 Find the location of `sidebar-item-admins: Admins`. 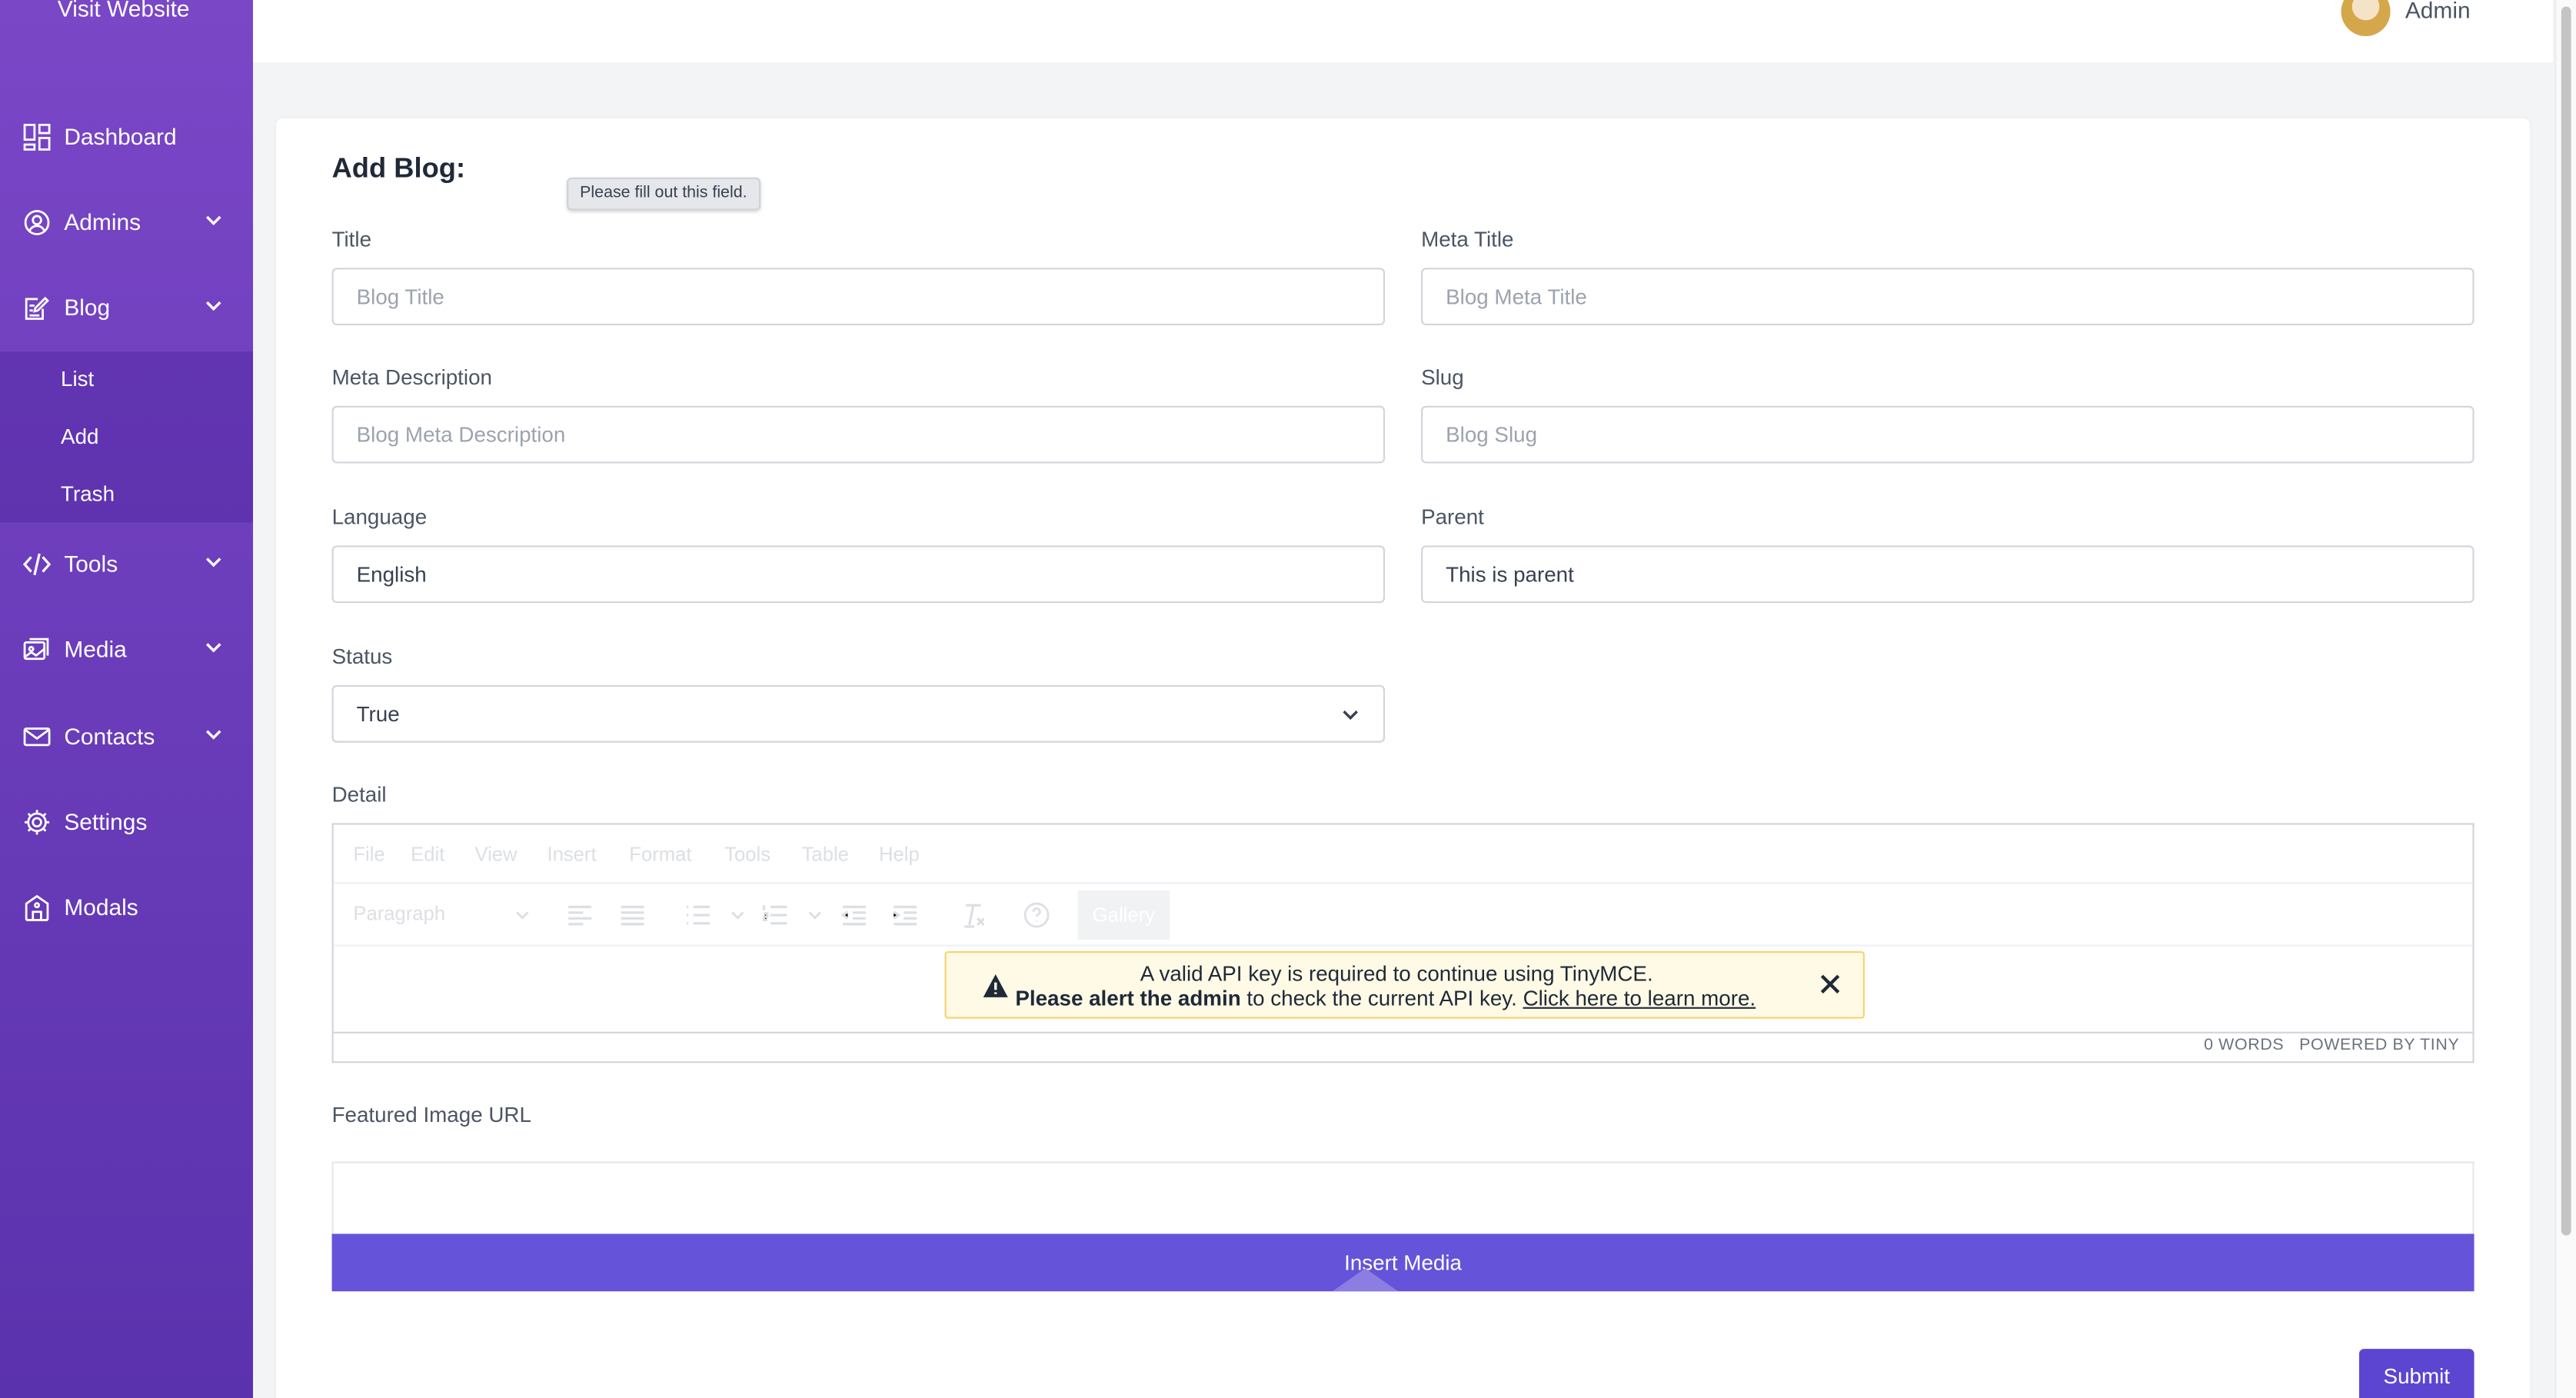

sidebar-item-admins: Admins is located at coordinates (127, 222).